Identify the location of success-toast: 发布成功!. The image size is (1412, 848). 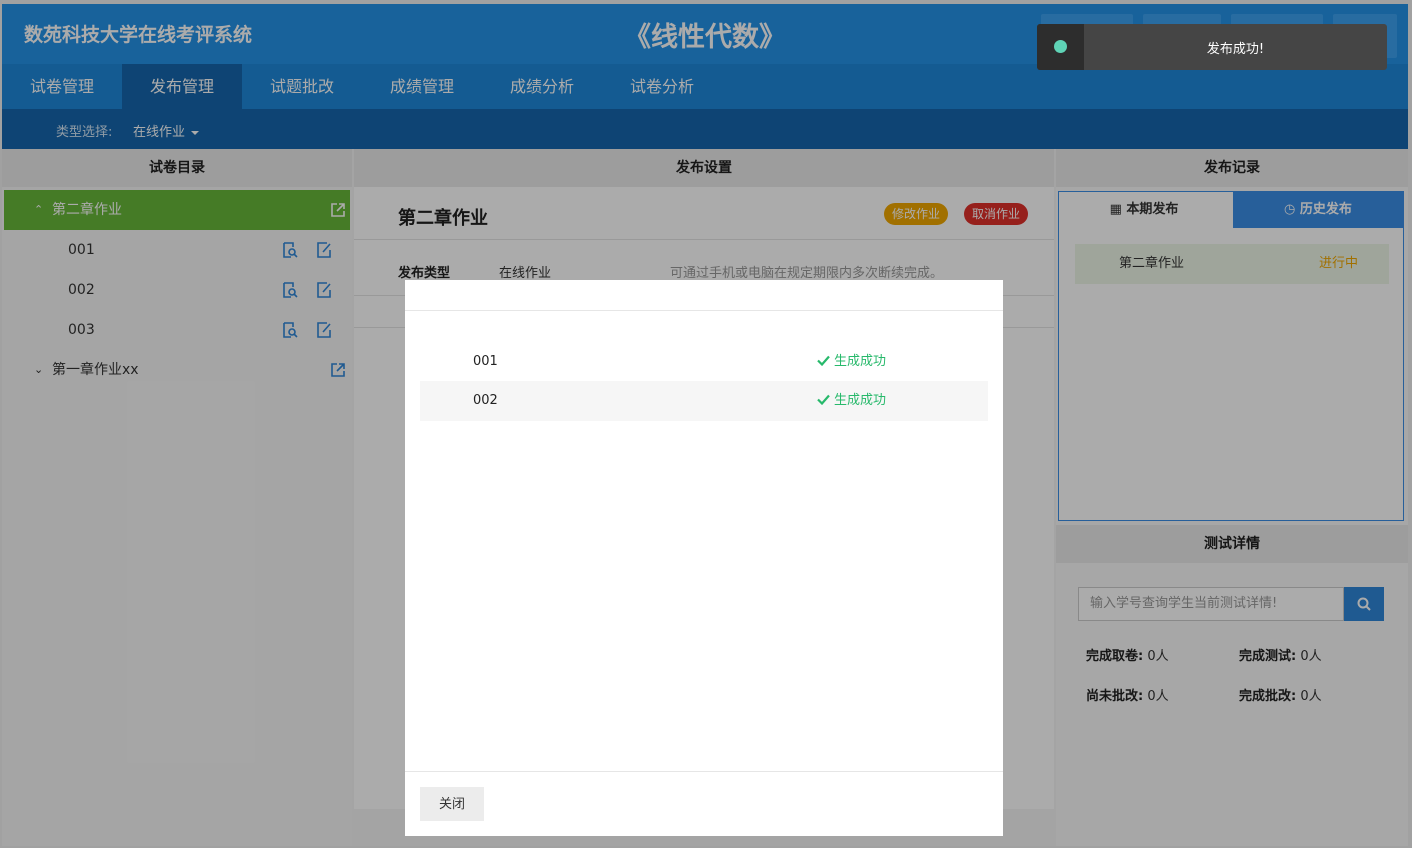
(1212, 47).